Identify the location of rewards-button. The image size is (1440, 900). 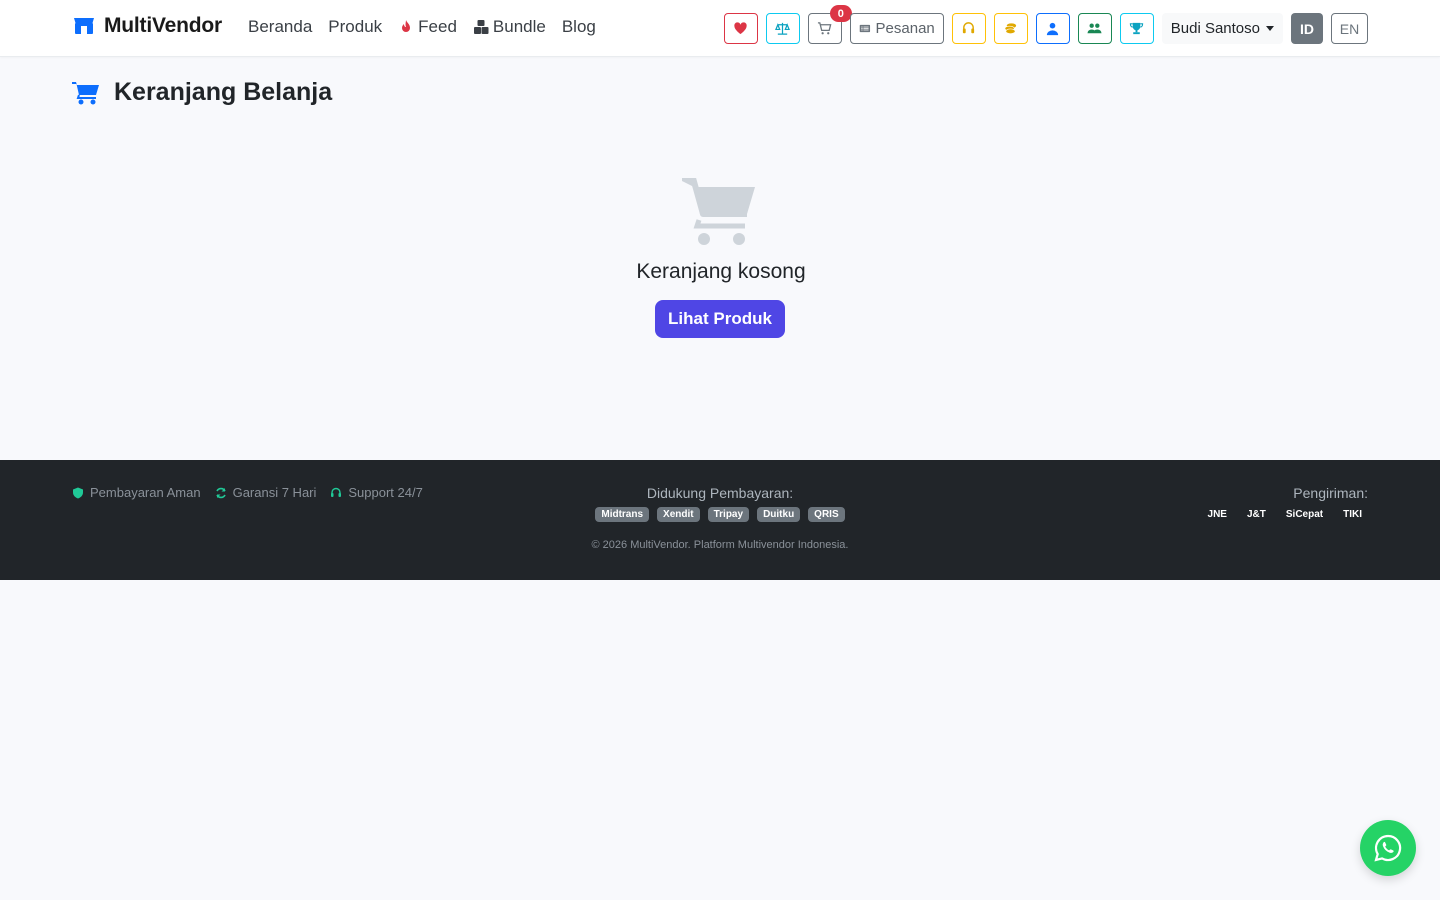
(1136, 28).